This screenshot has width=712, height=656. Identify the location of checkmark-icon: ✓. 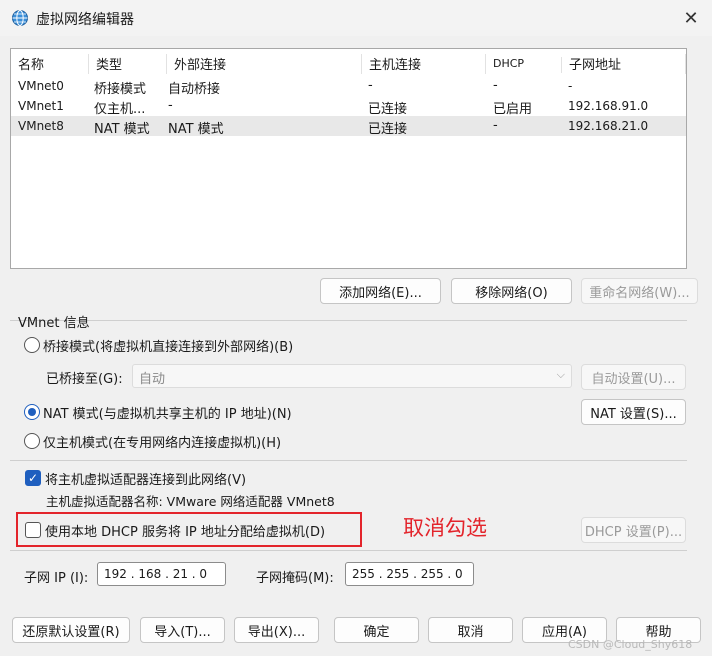
(33, 478).